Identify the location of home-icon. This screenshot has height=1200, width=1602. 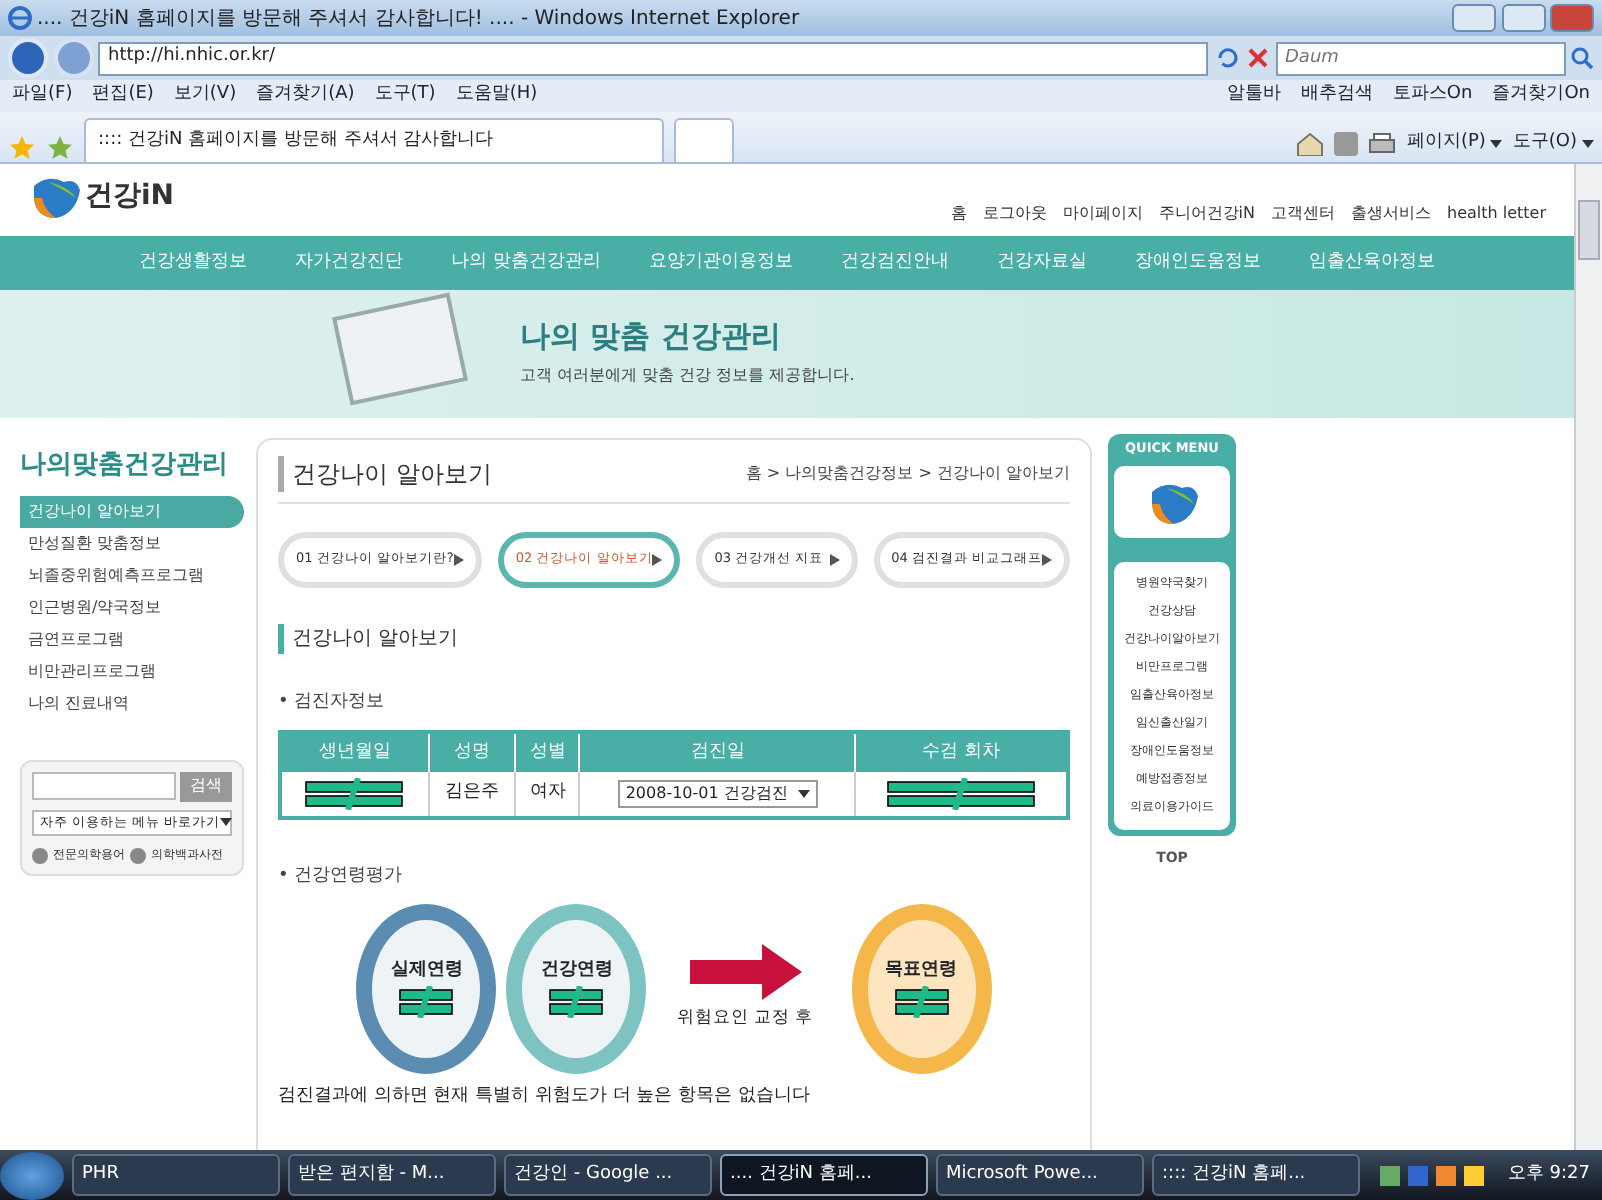
(1310, 143).